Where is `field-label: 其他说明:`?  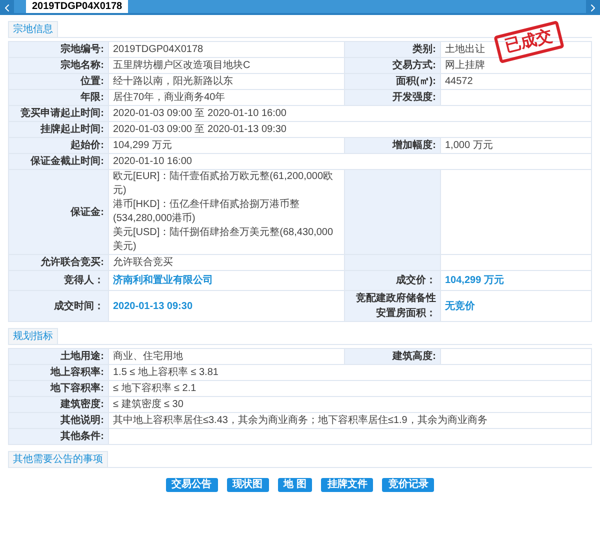
field-label: 其他说明: is located at coordinates (58, 420).